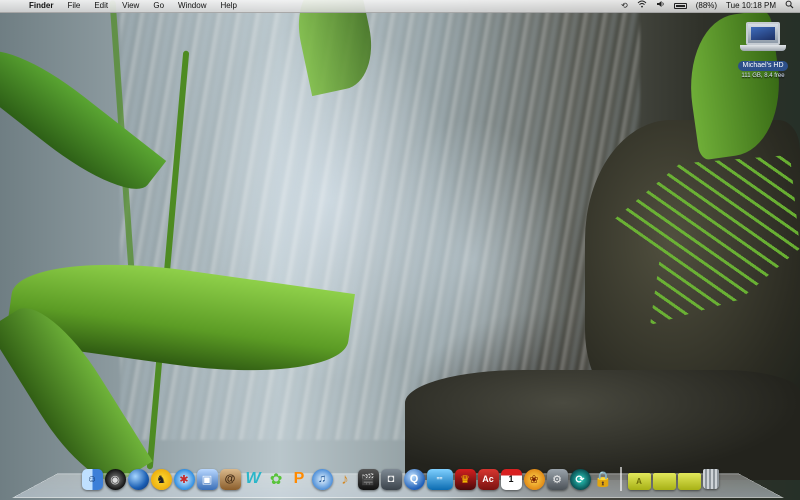 This screenshot has height=500, width=800. Describe the element at coordinates (299, 479) in the screenshot. I see `dock-p-app-icon: P` at that location.